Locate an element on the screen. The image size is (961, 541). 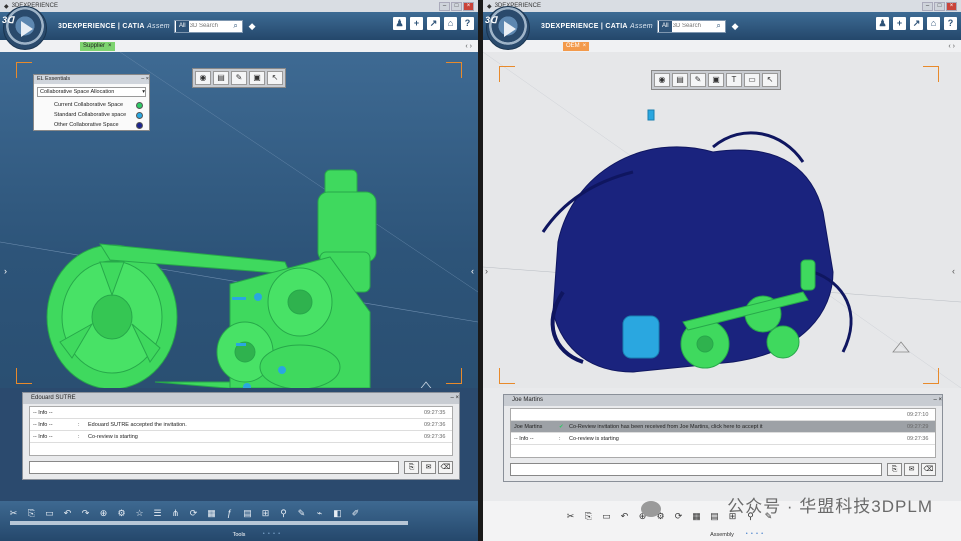
action-bar-scrollbar is located at coordinates (209, 523).